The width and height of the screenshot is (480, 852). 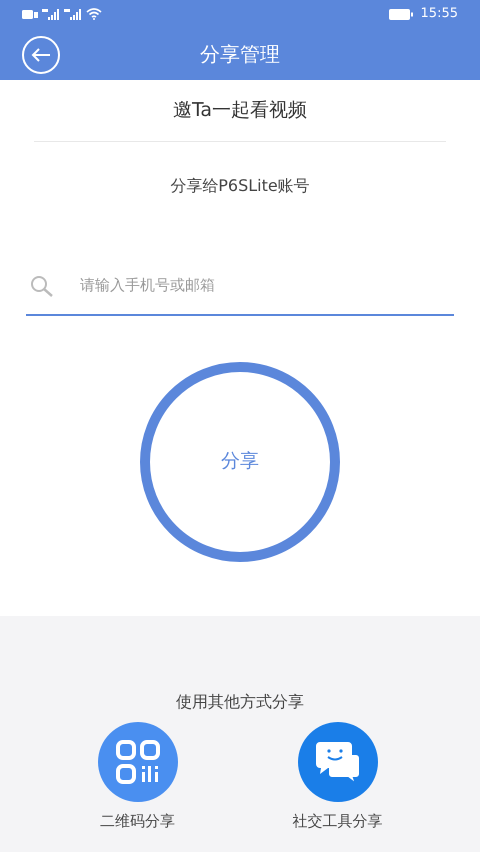 What do you see at coordinates (240, 462) in the screenshot?
I see `share-button: 分享` at bounding box center [240, 462].